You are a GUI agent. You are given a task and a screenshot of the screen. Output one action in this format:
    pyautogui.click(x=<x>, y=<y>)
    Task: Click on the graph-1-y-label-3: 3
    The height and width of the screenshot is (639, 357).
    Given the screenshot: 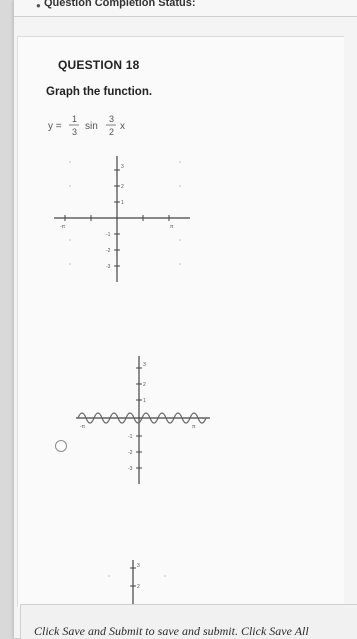 What is the action you would take?
    pyautogui.click(x=122, y=167)
    